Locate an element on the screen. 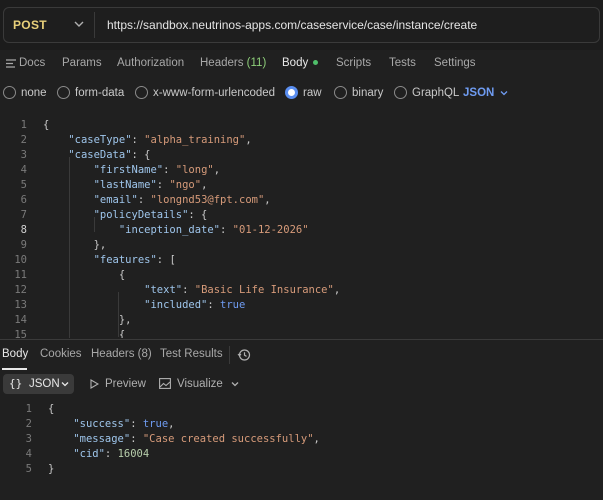 The image size is (603, 500). code-line: 6 "email": "longnd53@fpt.com", is located at coordinates (301, 200).